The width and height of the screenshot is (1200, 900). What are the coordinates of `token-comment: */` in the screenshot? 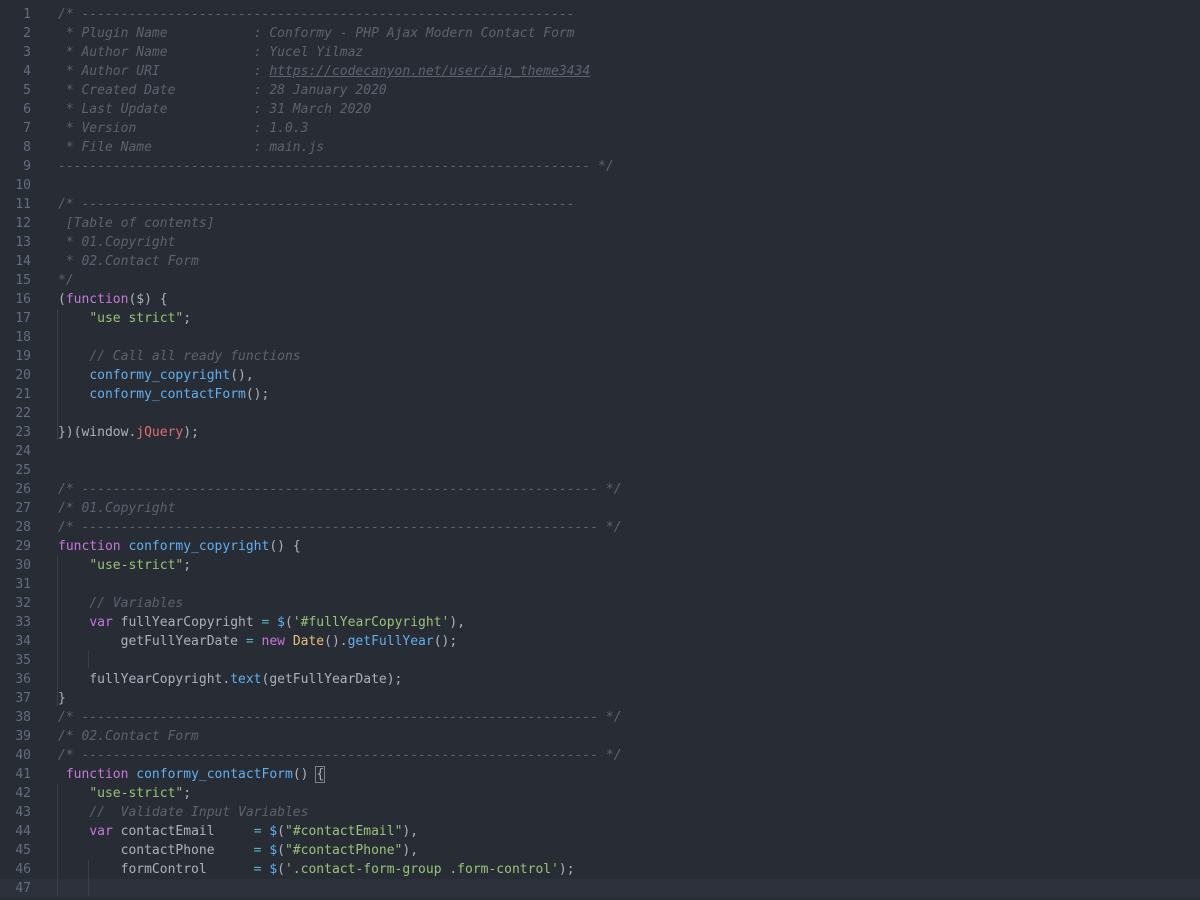 It's located at (66, 280).